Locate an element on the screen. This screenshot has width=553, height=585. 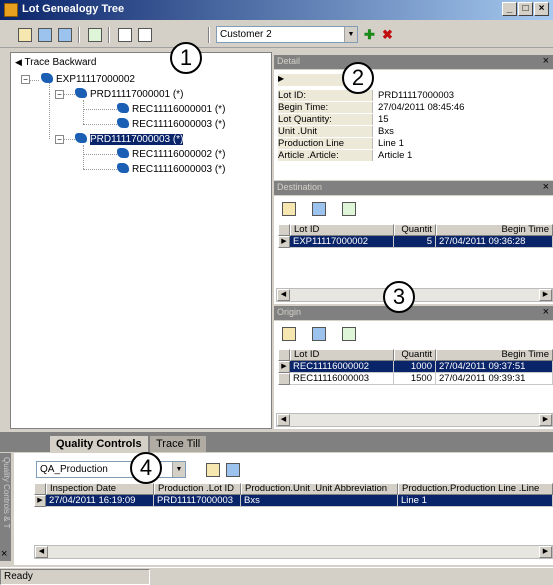
destination-close-button: × is located at coordinates (546, 187).